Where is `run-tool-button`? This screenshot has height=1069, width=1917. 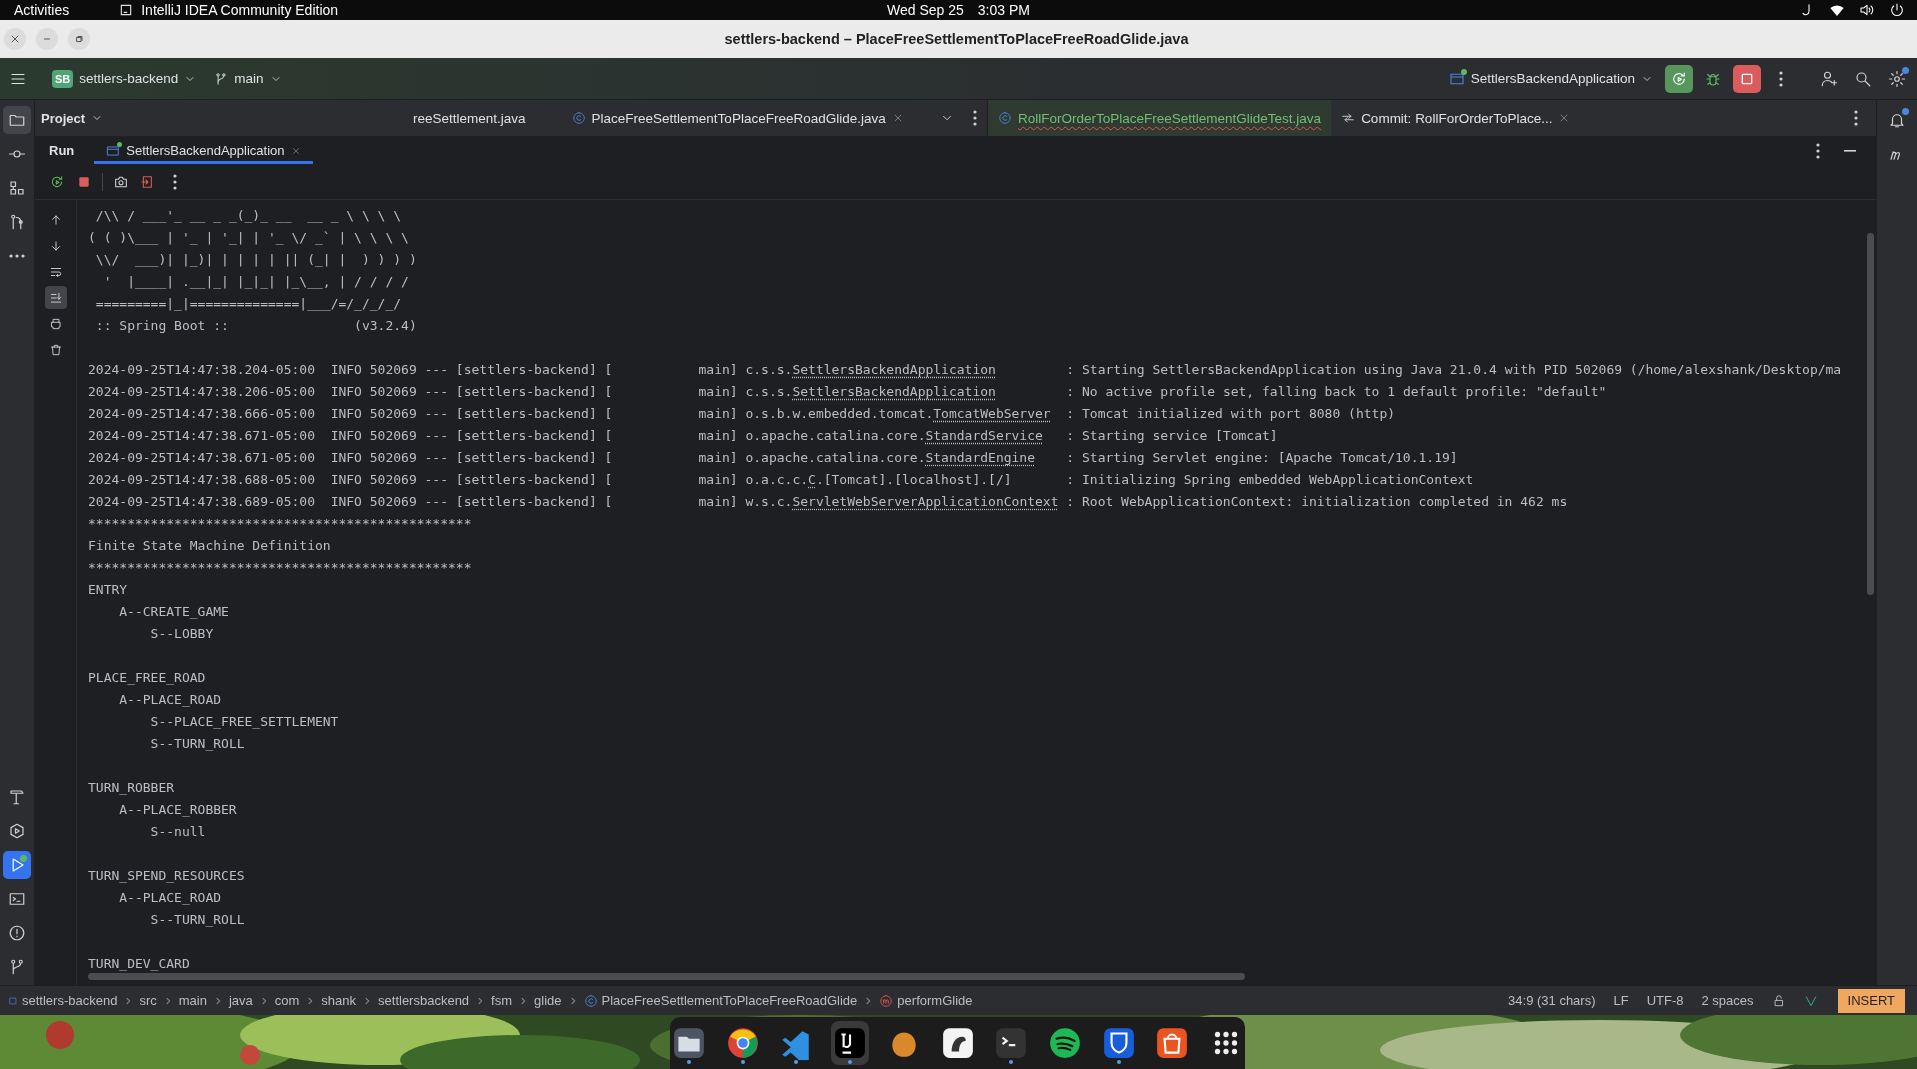
run-tool-button is located at coordinates (17, 865).